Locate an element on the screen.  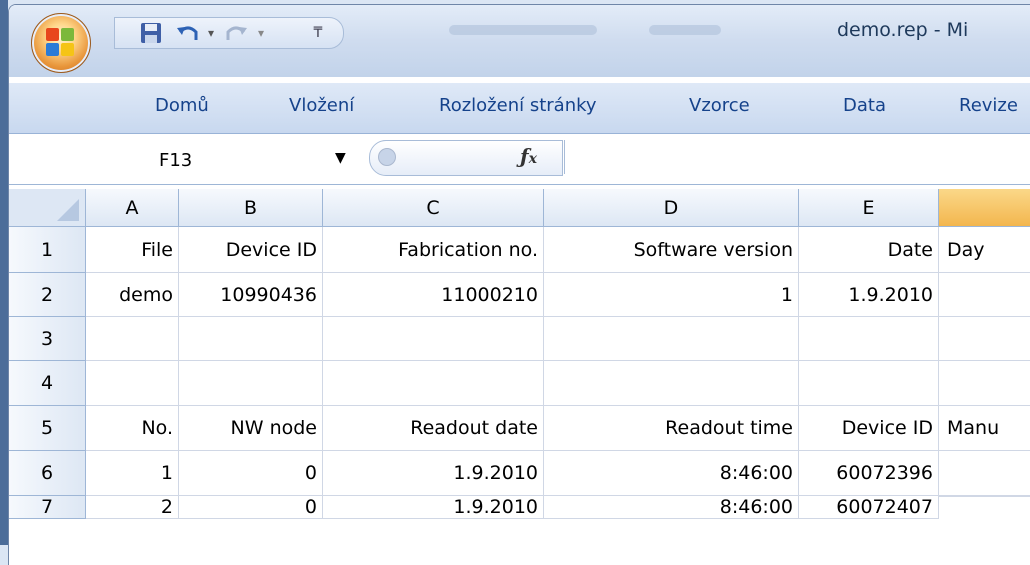
cell-c2: 11000210 is located at coordinates (433, 295).